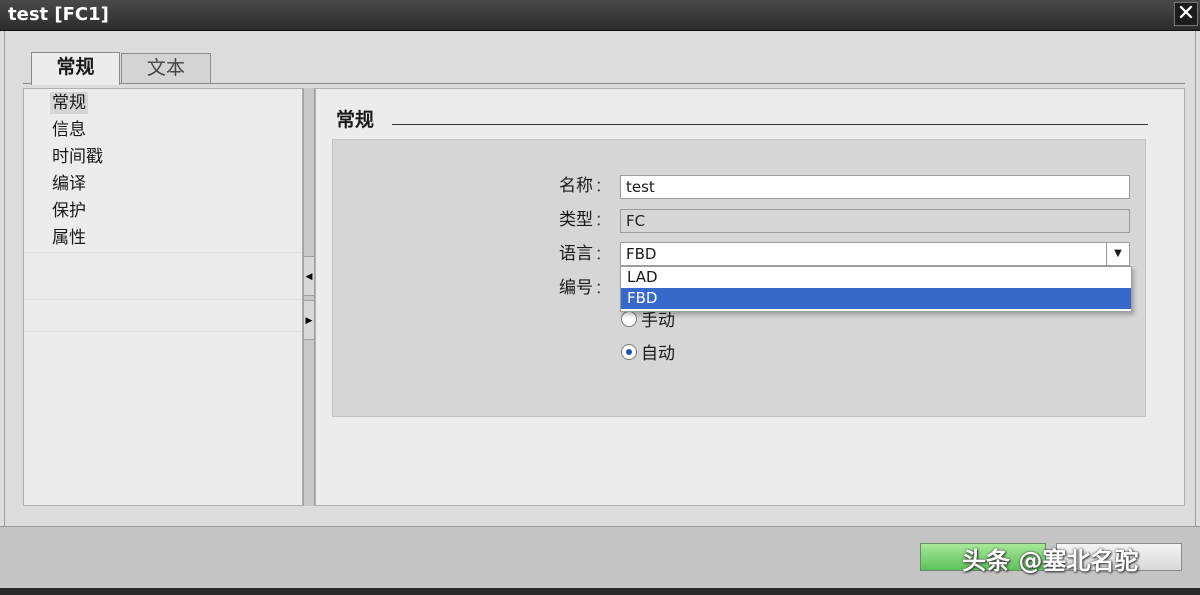 This screenshot has height=595, width=1200. Describe the element at coordinates (603, 220) in the screenshot. I see `type-colon: ：` at that location.